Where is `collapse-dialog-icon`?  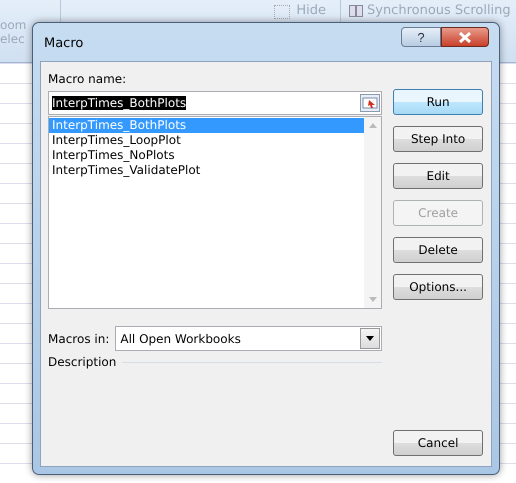 collapse-dialog-icon is located at coordinates (370, 103).